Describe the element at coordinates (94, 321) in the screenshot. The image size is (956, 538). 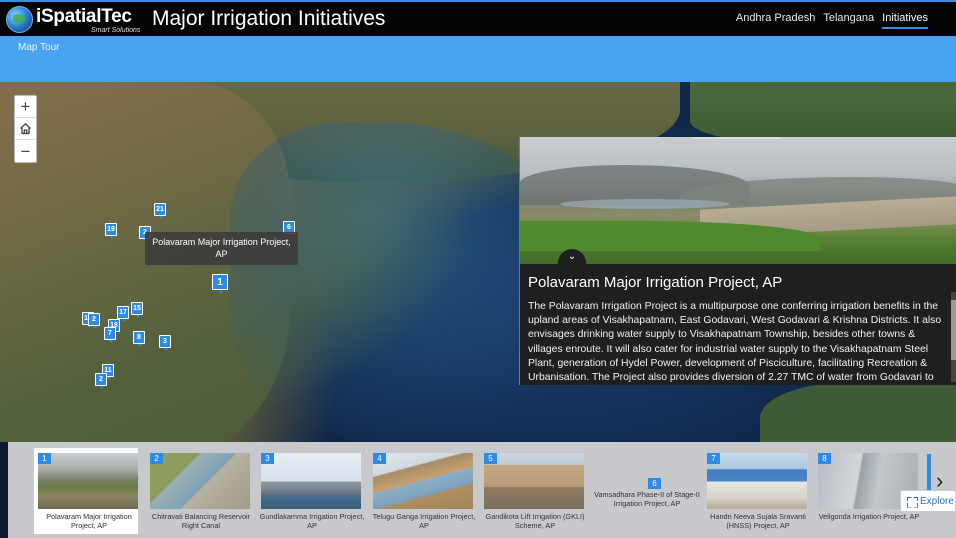
I see `map-marker-2c: 2` at that location.